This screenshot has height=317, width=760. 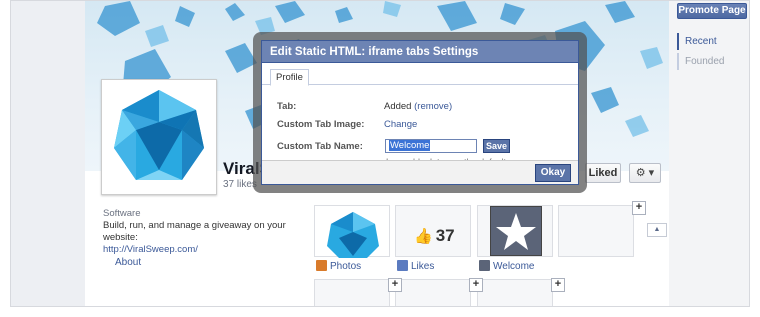 I want to click on custom-tab-image-label: Custom Tab Image:, so click(x=321, y=124).